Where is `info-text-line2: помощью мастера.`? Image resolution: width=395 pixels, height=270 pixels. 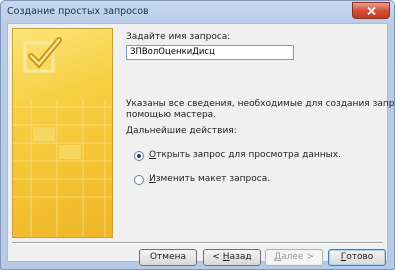
info-text-line2: помощью мастера. is located at coordinates (171, 115).